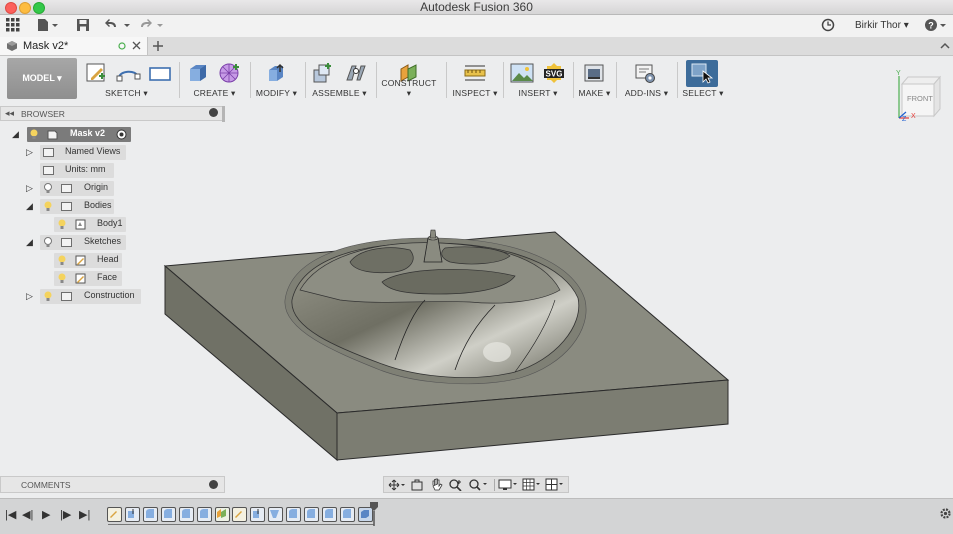  I want to click on browser-panel-header: ◂◂ BROWSER, so click(112, 113).